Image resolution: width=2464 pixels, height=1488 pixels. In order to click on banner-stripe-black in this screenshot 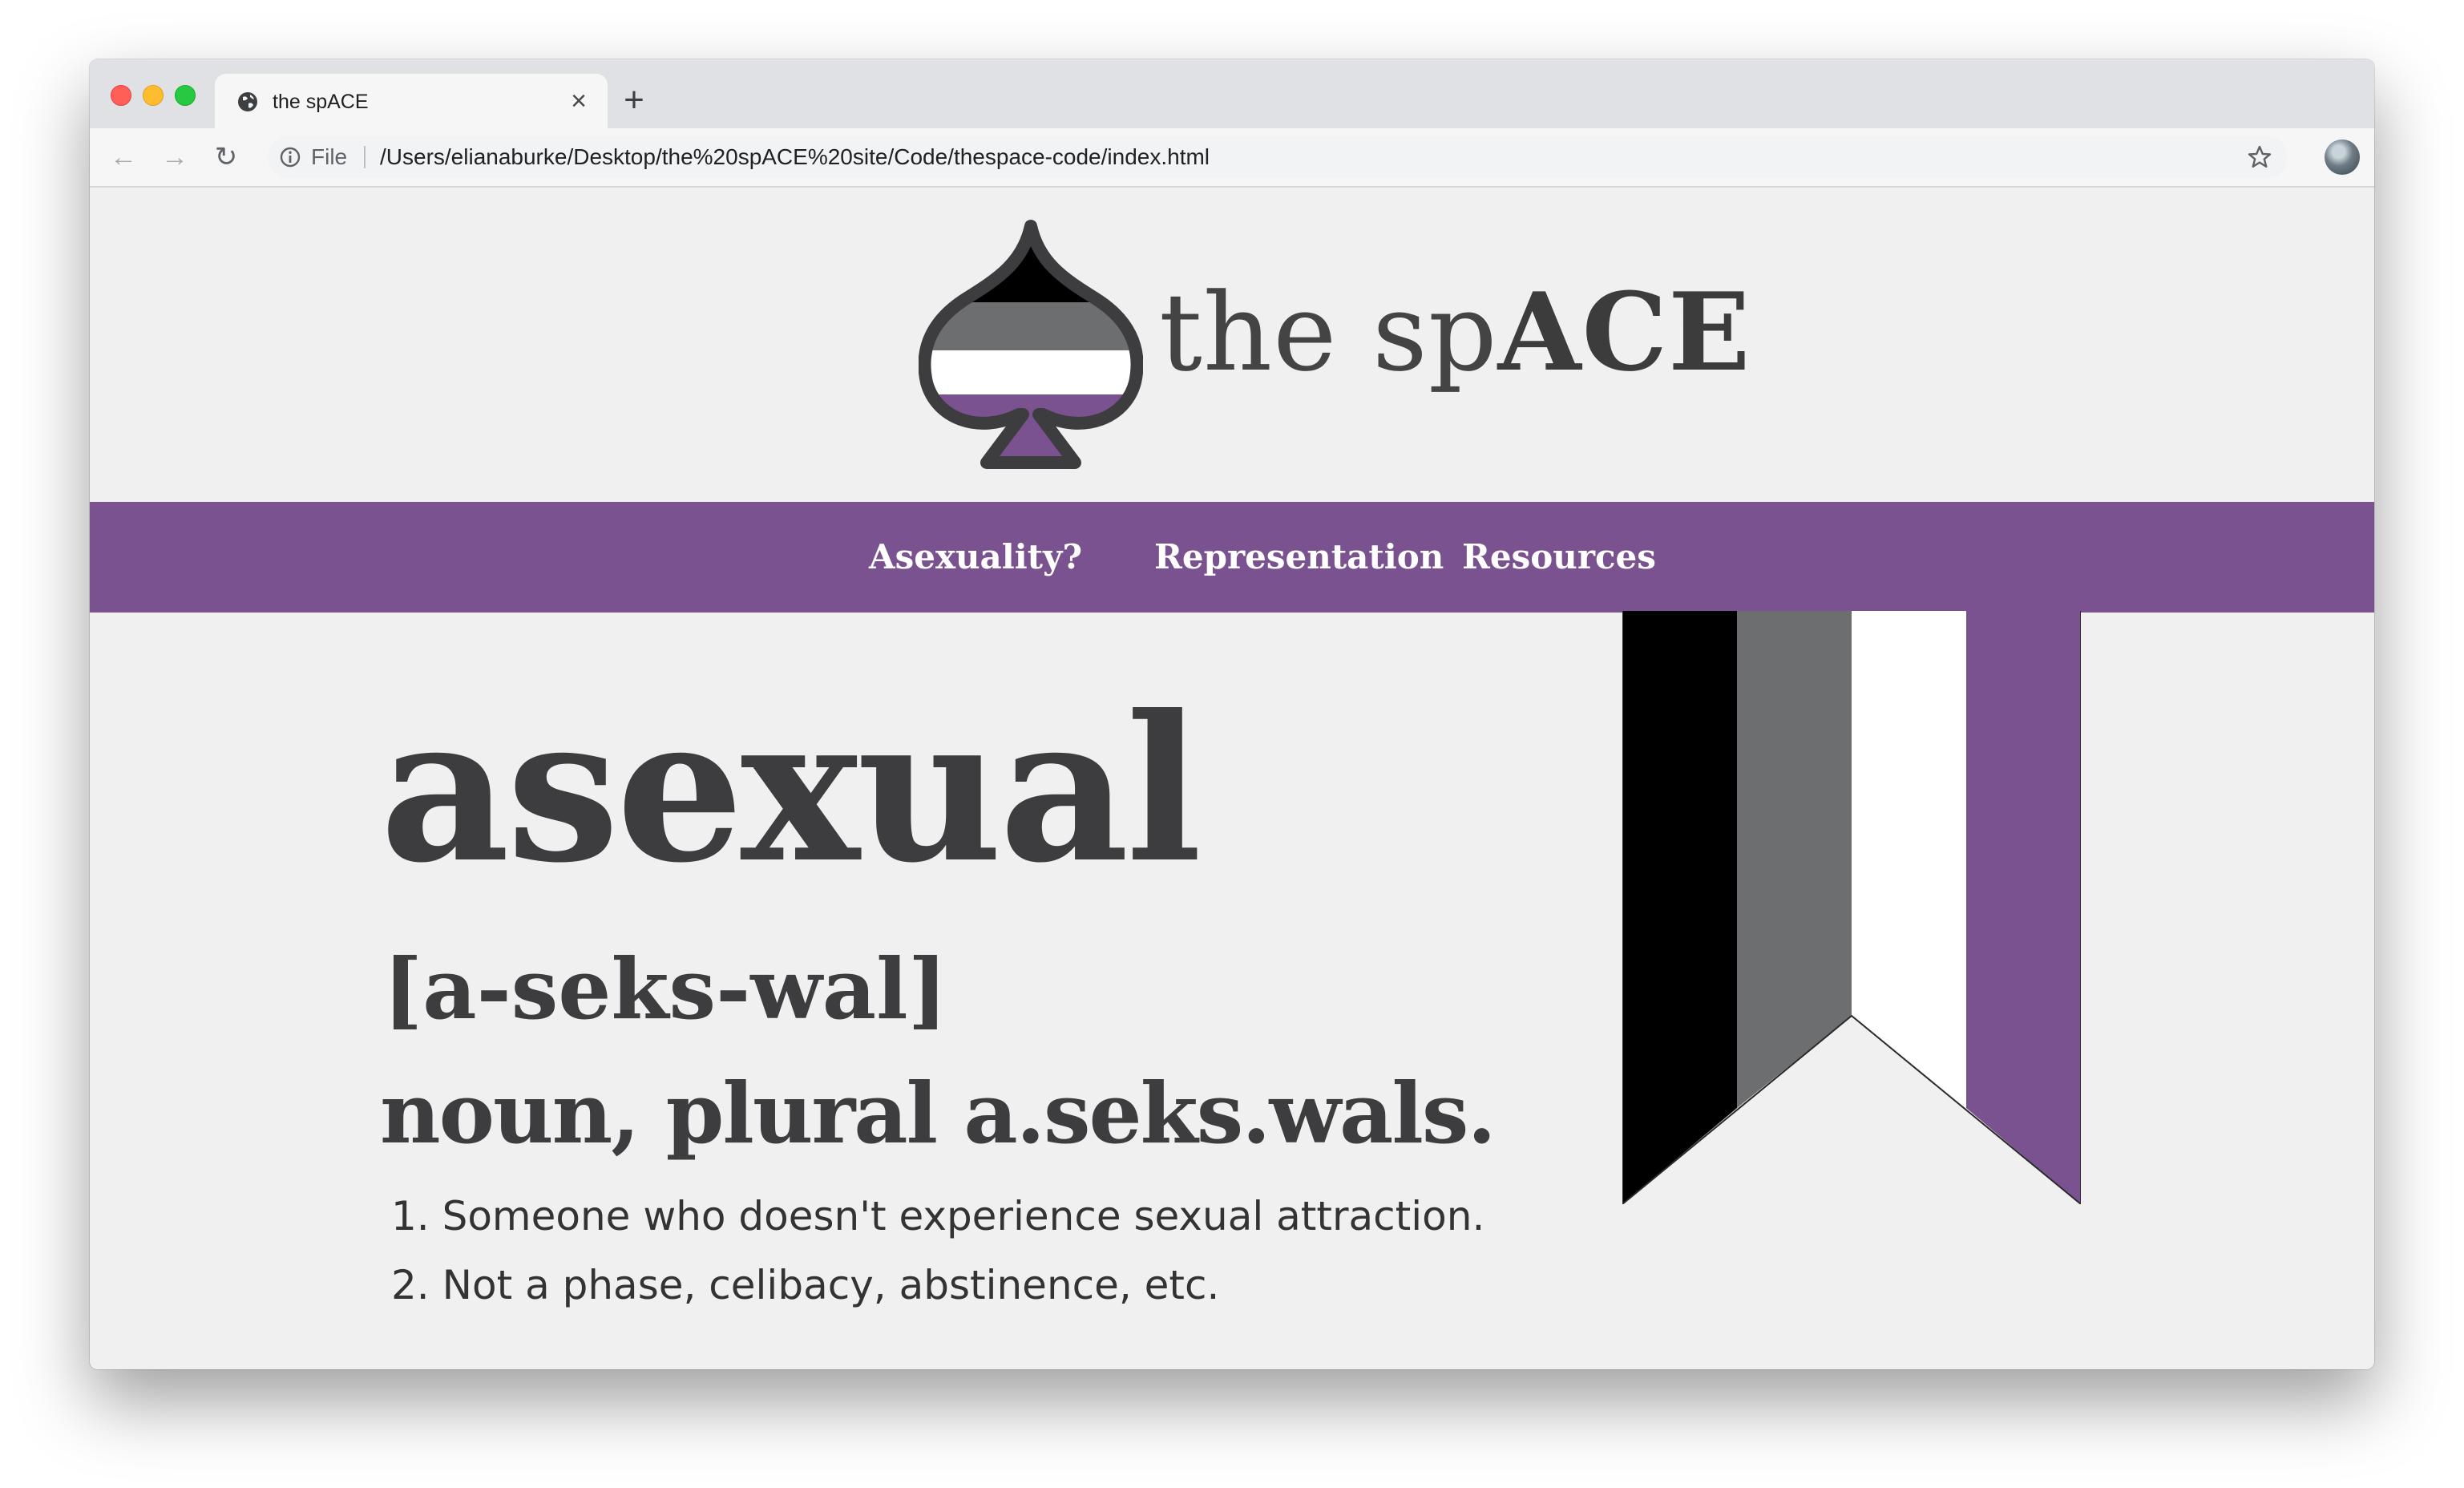, I will do `click(1680, 907)`.